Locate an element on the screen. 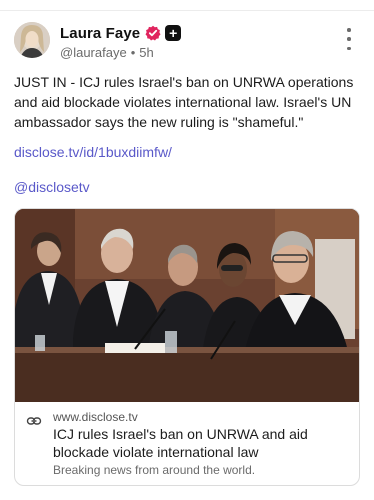  author-block: Laura Faye + @laurafaye • 5h is located at coordinates (121, 42).